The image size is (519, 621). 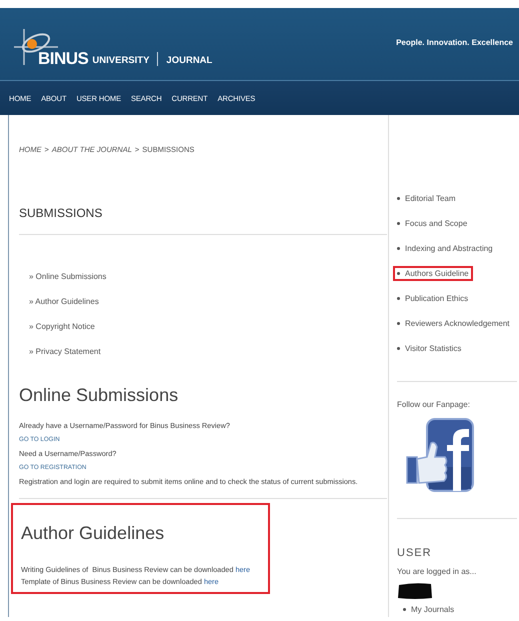 What do you see at coordinates (208, 352) in the screenshot?
I see `section-link: » Privacy Statement` at bounding box center [208, 352].